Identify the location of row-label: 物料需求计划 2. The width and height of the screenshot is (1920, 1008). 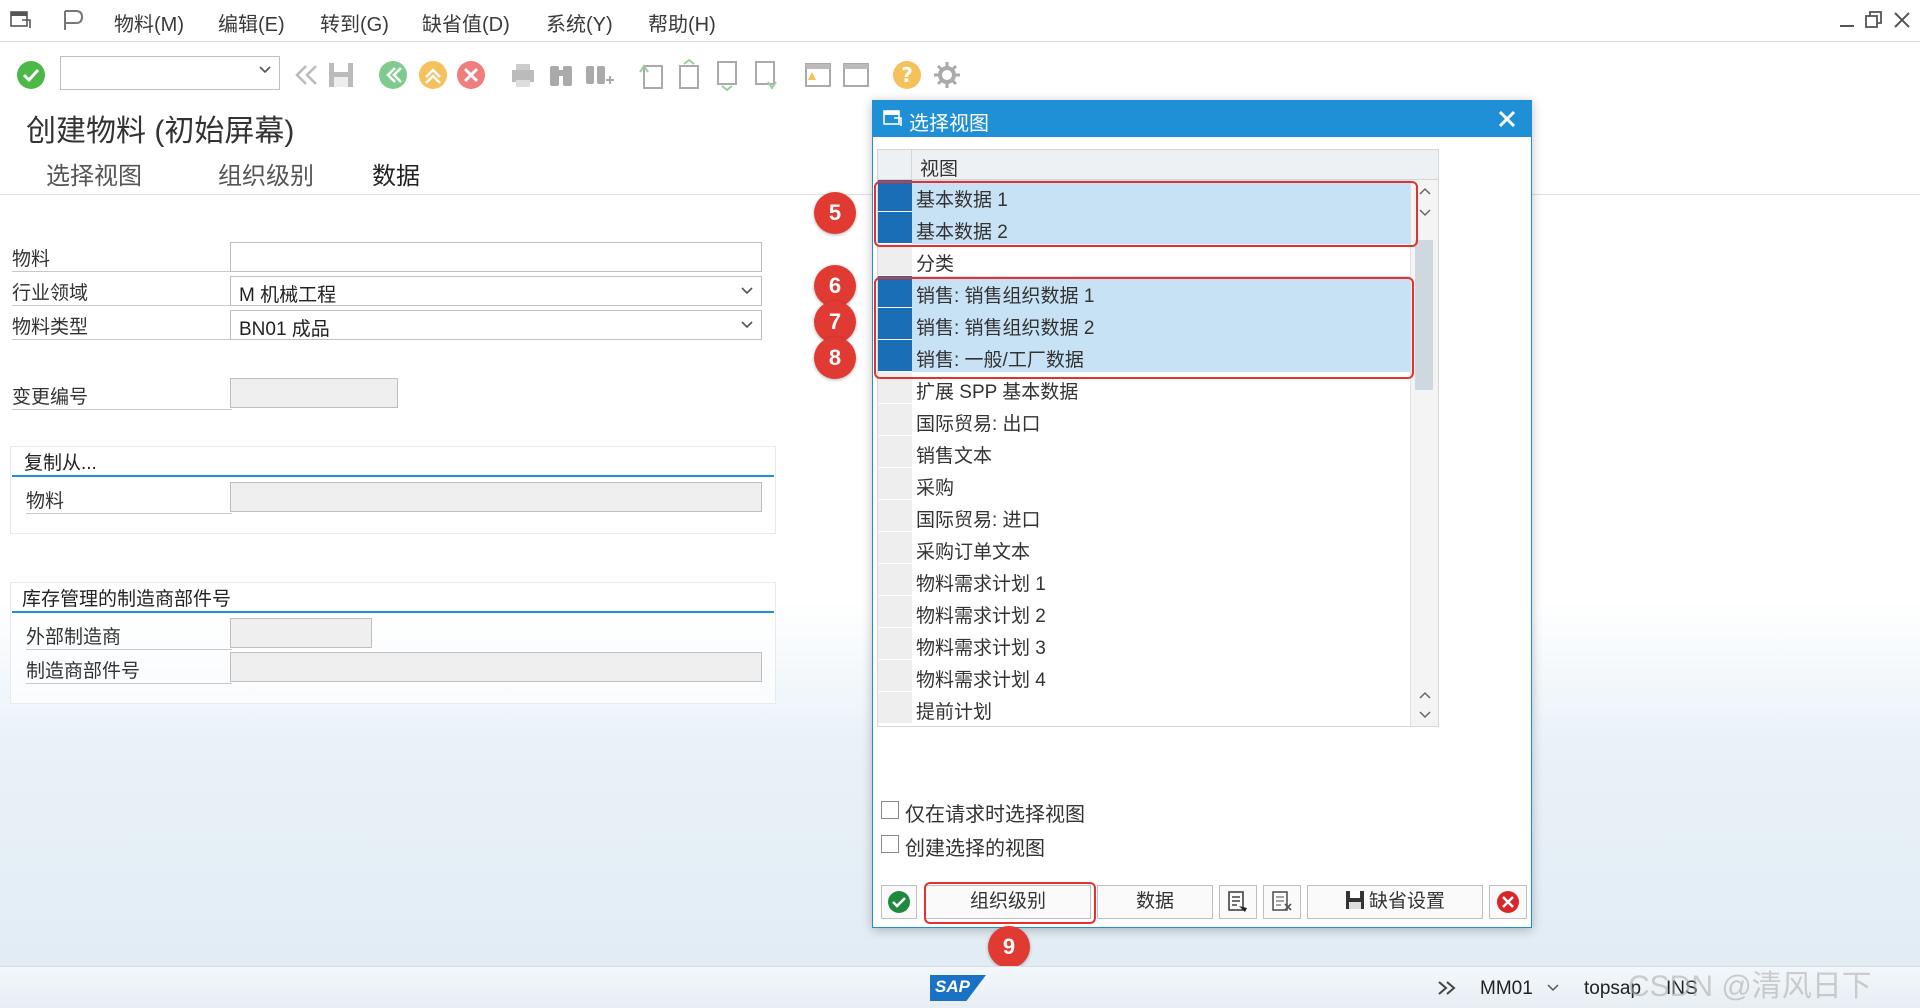
(981, 616).